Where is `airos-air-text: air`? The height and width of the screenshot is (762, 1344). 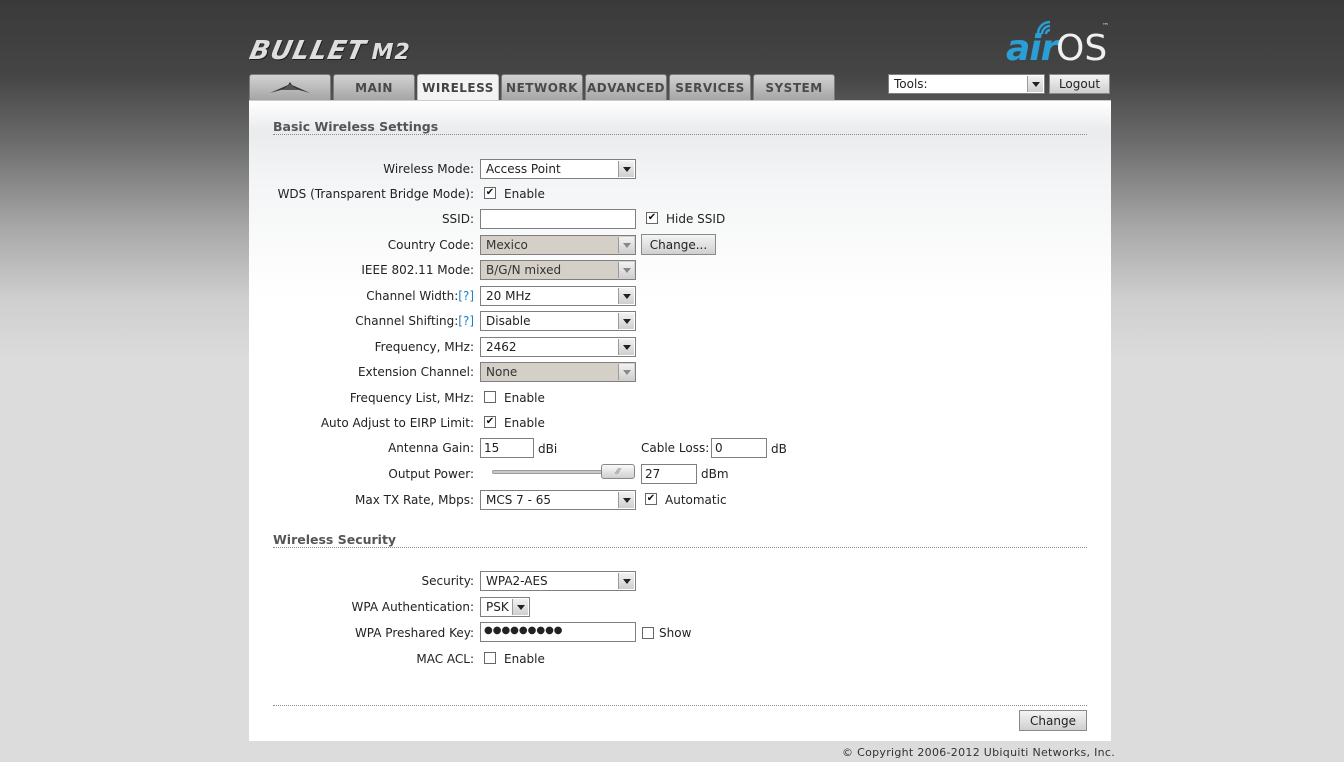 airos-air-text: air is located at coordinates (1032, 48).